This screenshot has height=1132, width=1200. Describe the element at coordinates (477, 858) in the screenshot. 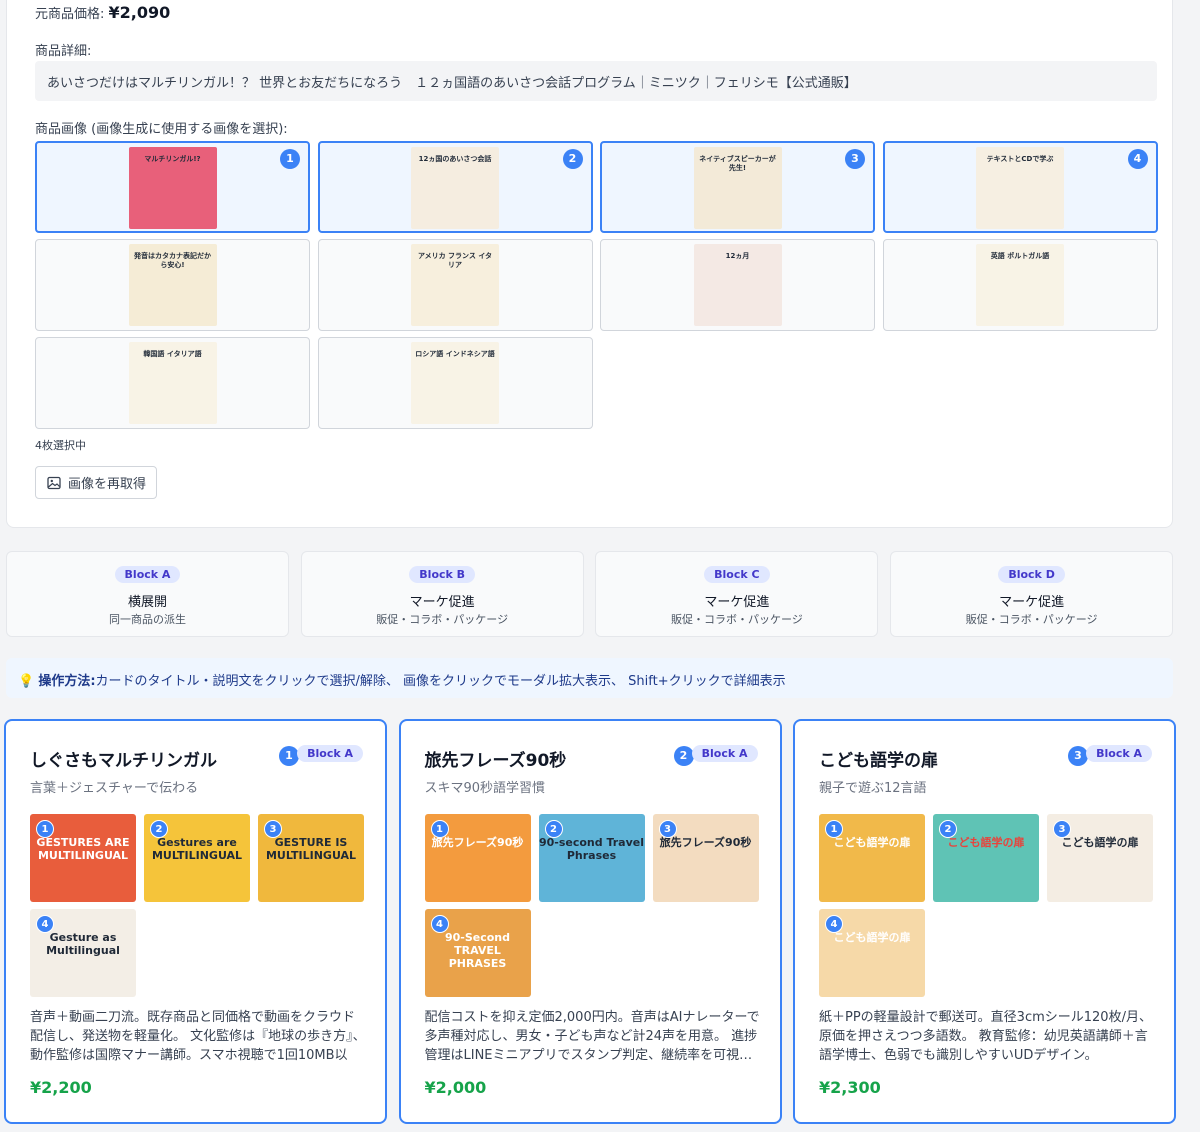

I see `card-image: 旅先フレーズ90秒 1` at that location.